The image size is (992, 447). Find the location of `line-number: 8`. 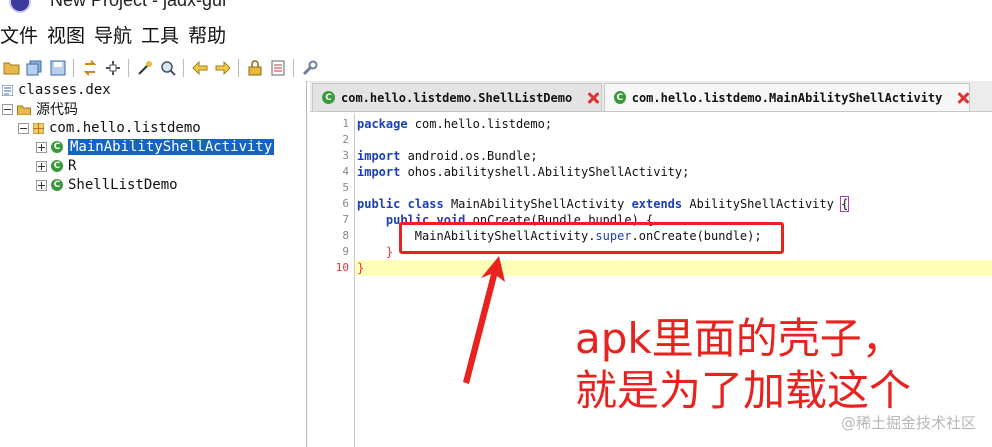

line-number: 8 is located at coordinates (345, 235).